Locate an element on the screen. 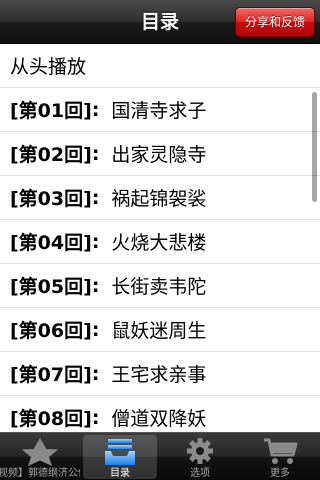 This screenshot has height=480, width=320. chapter-row: [第02回]: 出家灵隐寺 is located at coordinates (160, 154).